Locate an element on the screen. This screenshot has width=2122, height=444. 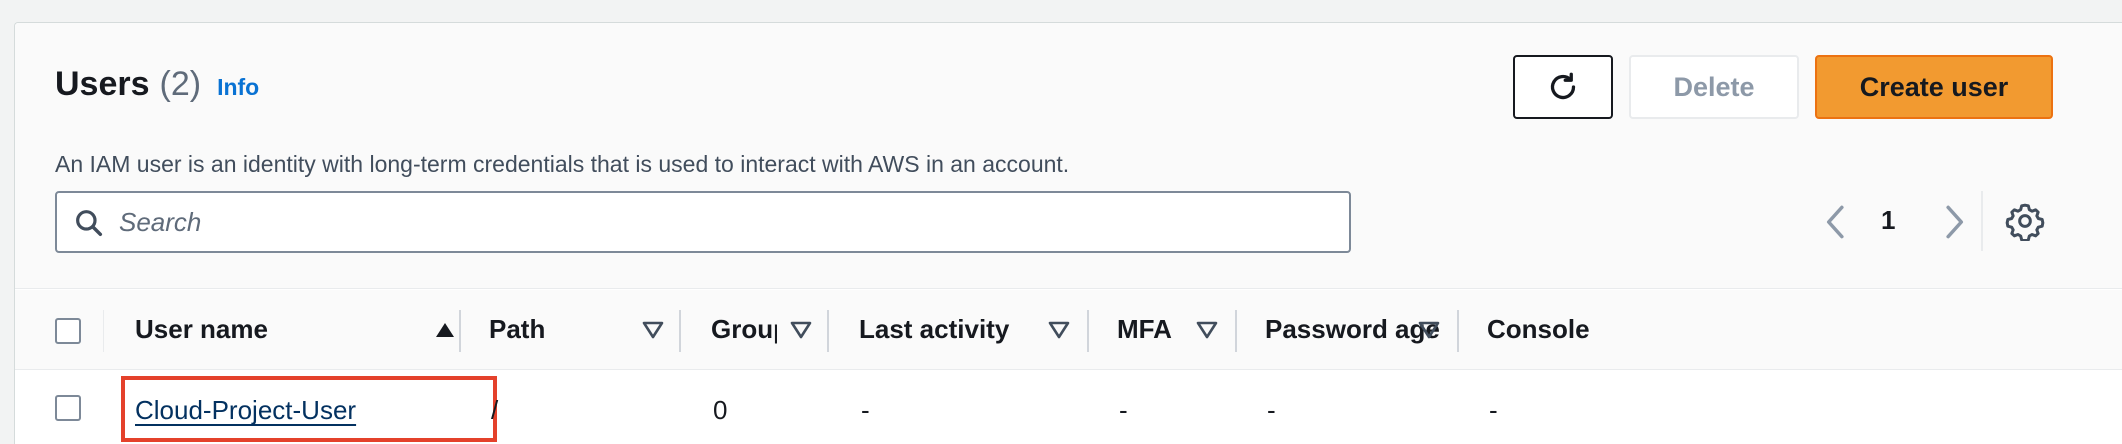
sort-ascending-icon is located at coordinates (445, 330).